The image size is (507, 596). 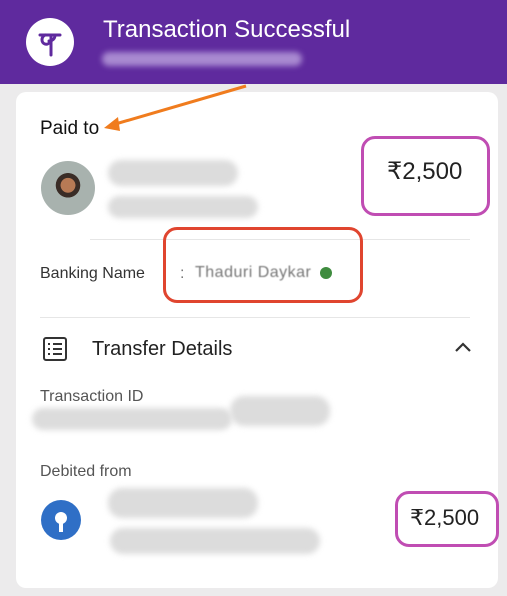 I want to click on divider, so click(x=255, y=317).